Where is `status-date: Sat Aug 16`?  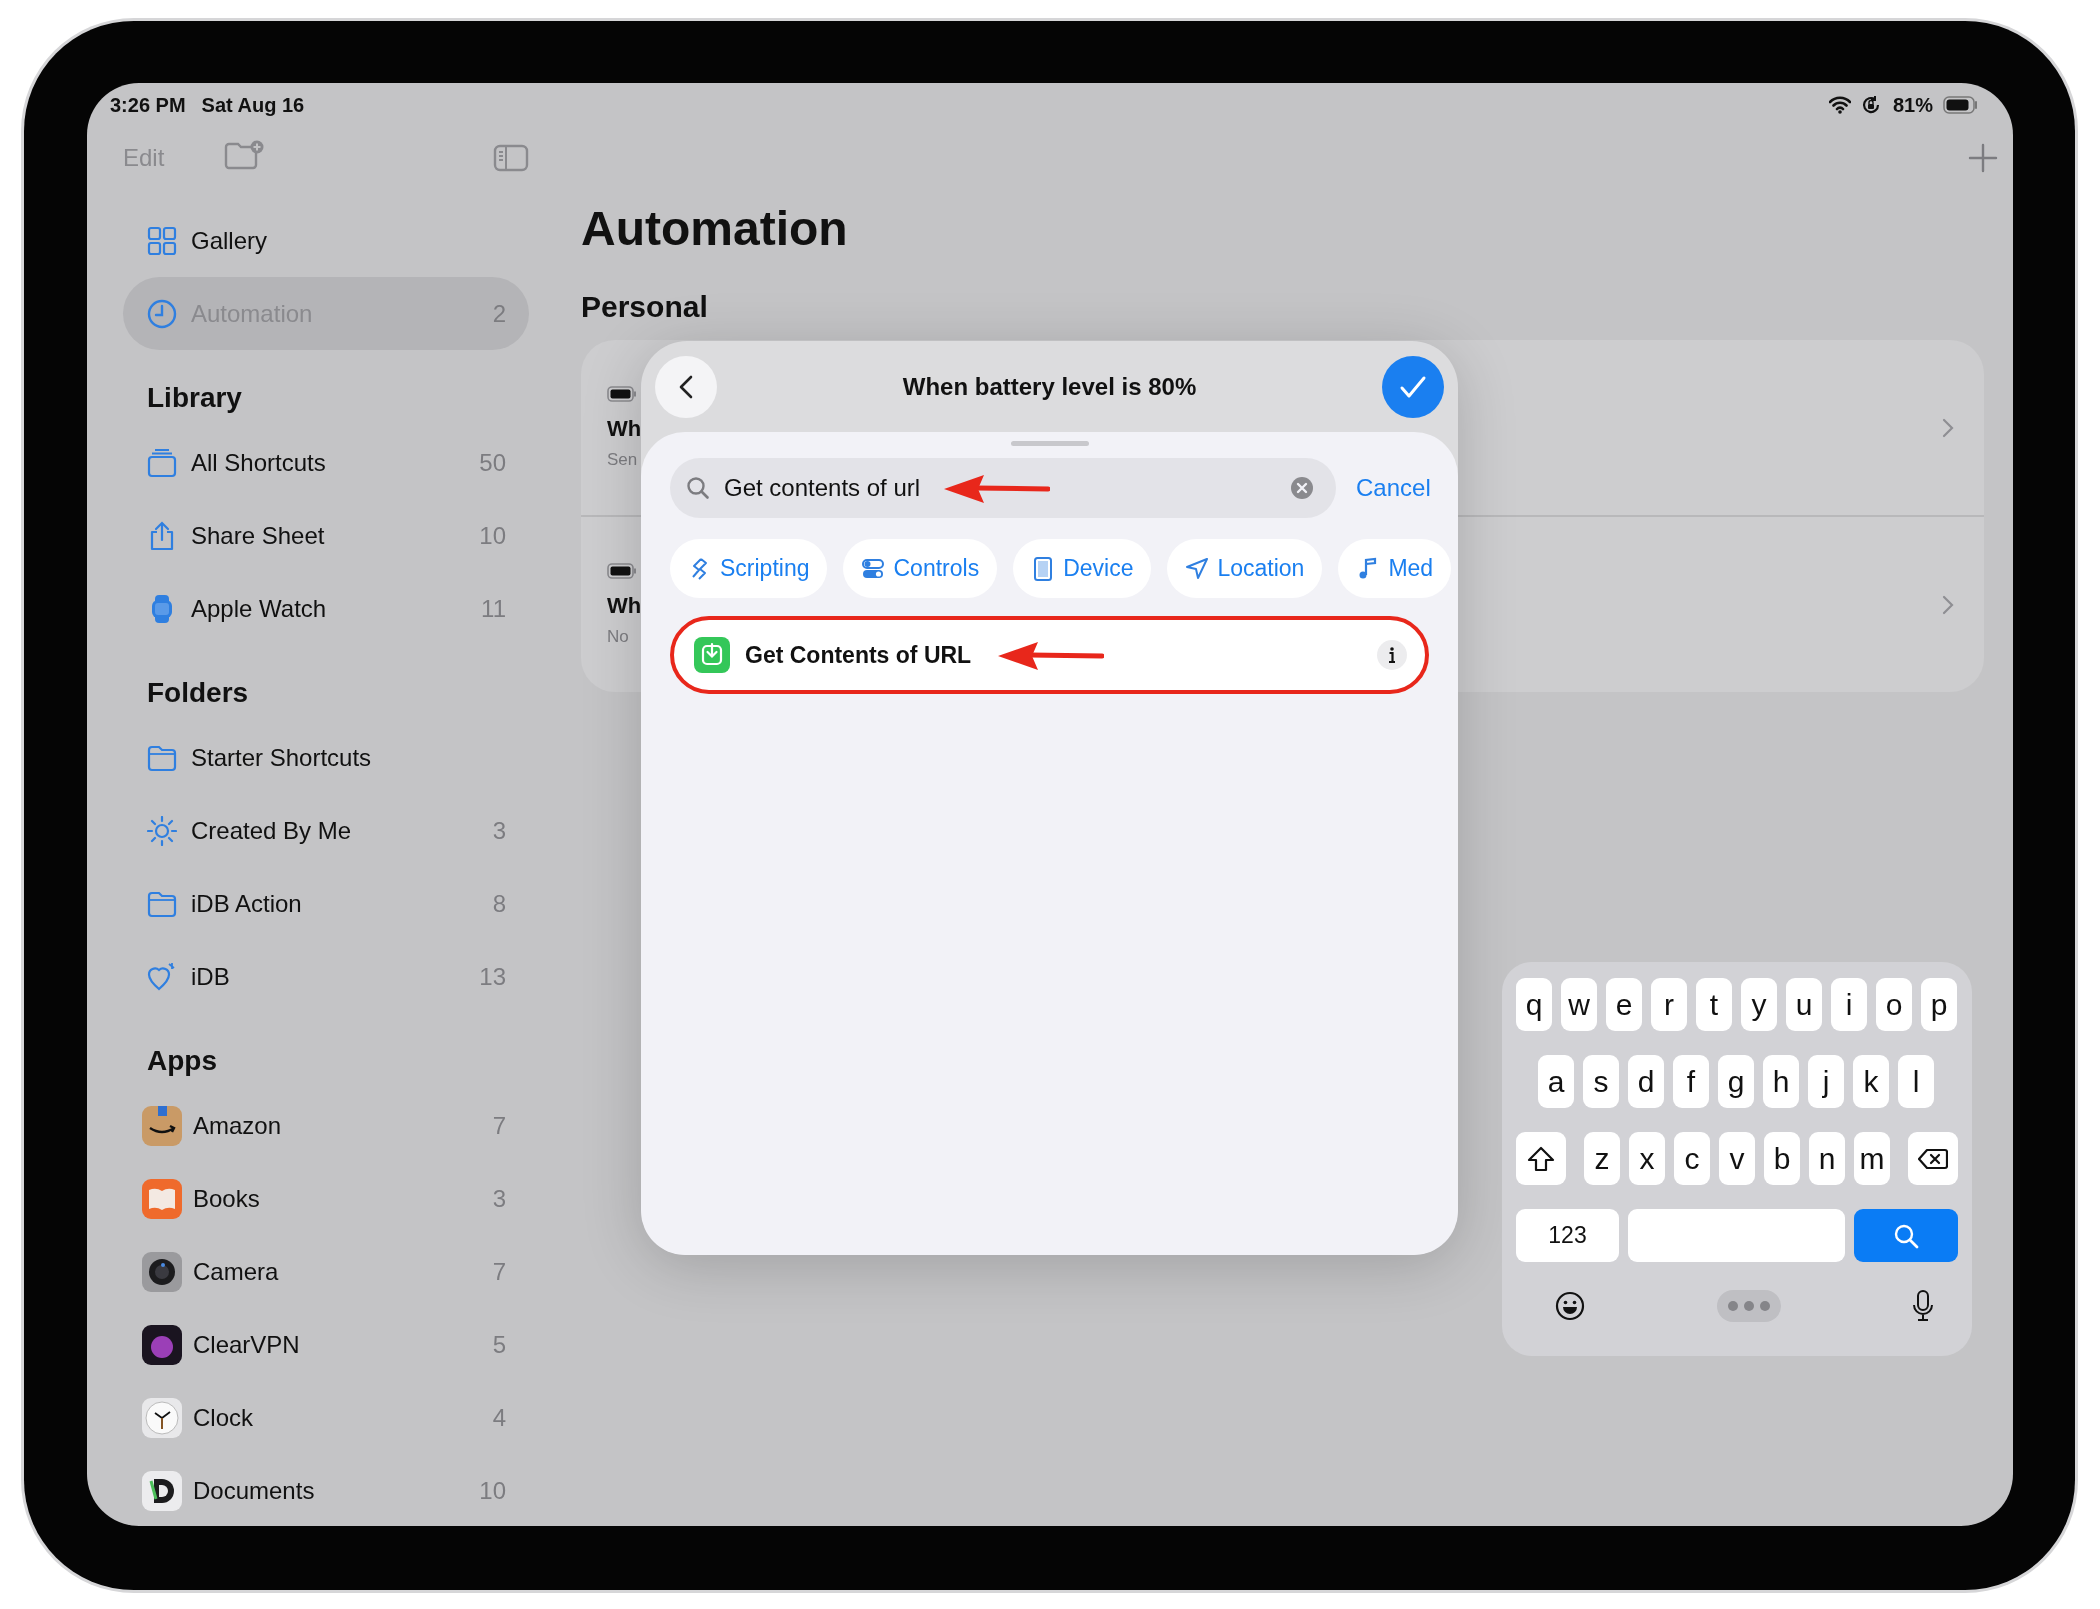 status-date: Sat Aug 16 is located at coordinates (253, 105).